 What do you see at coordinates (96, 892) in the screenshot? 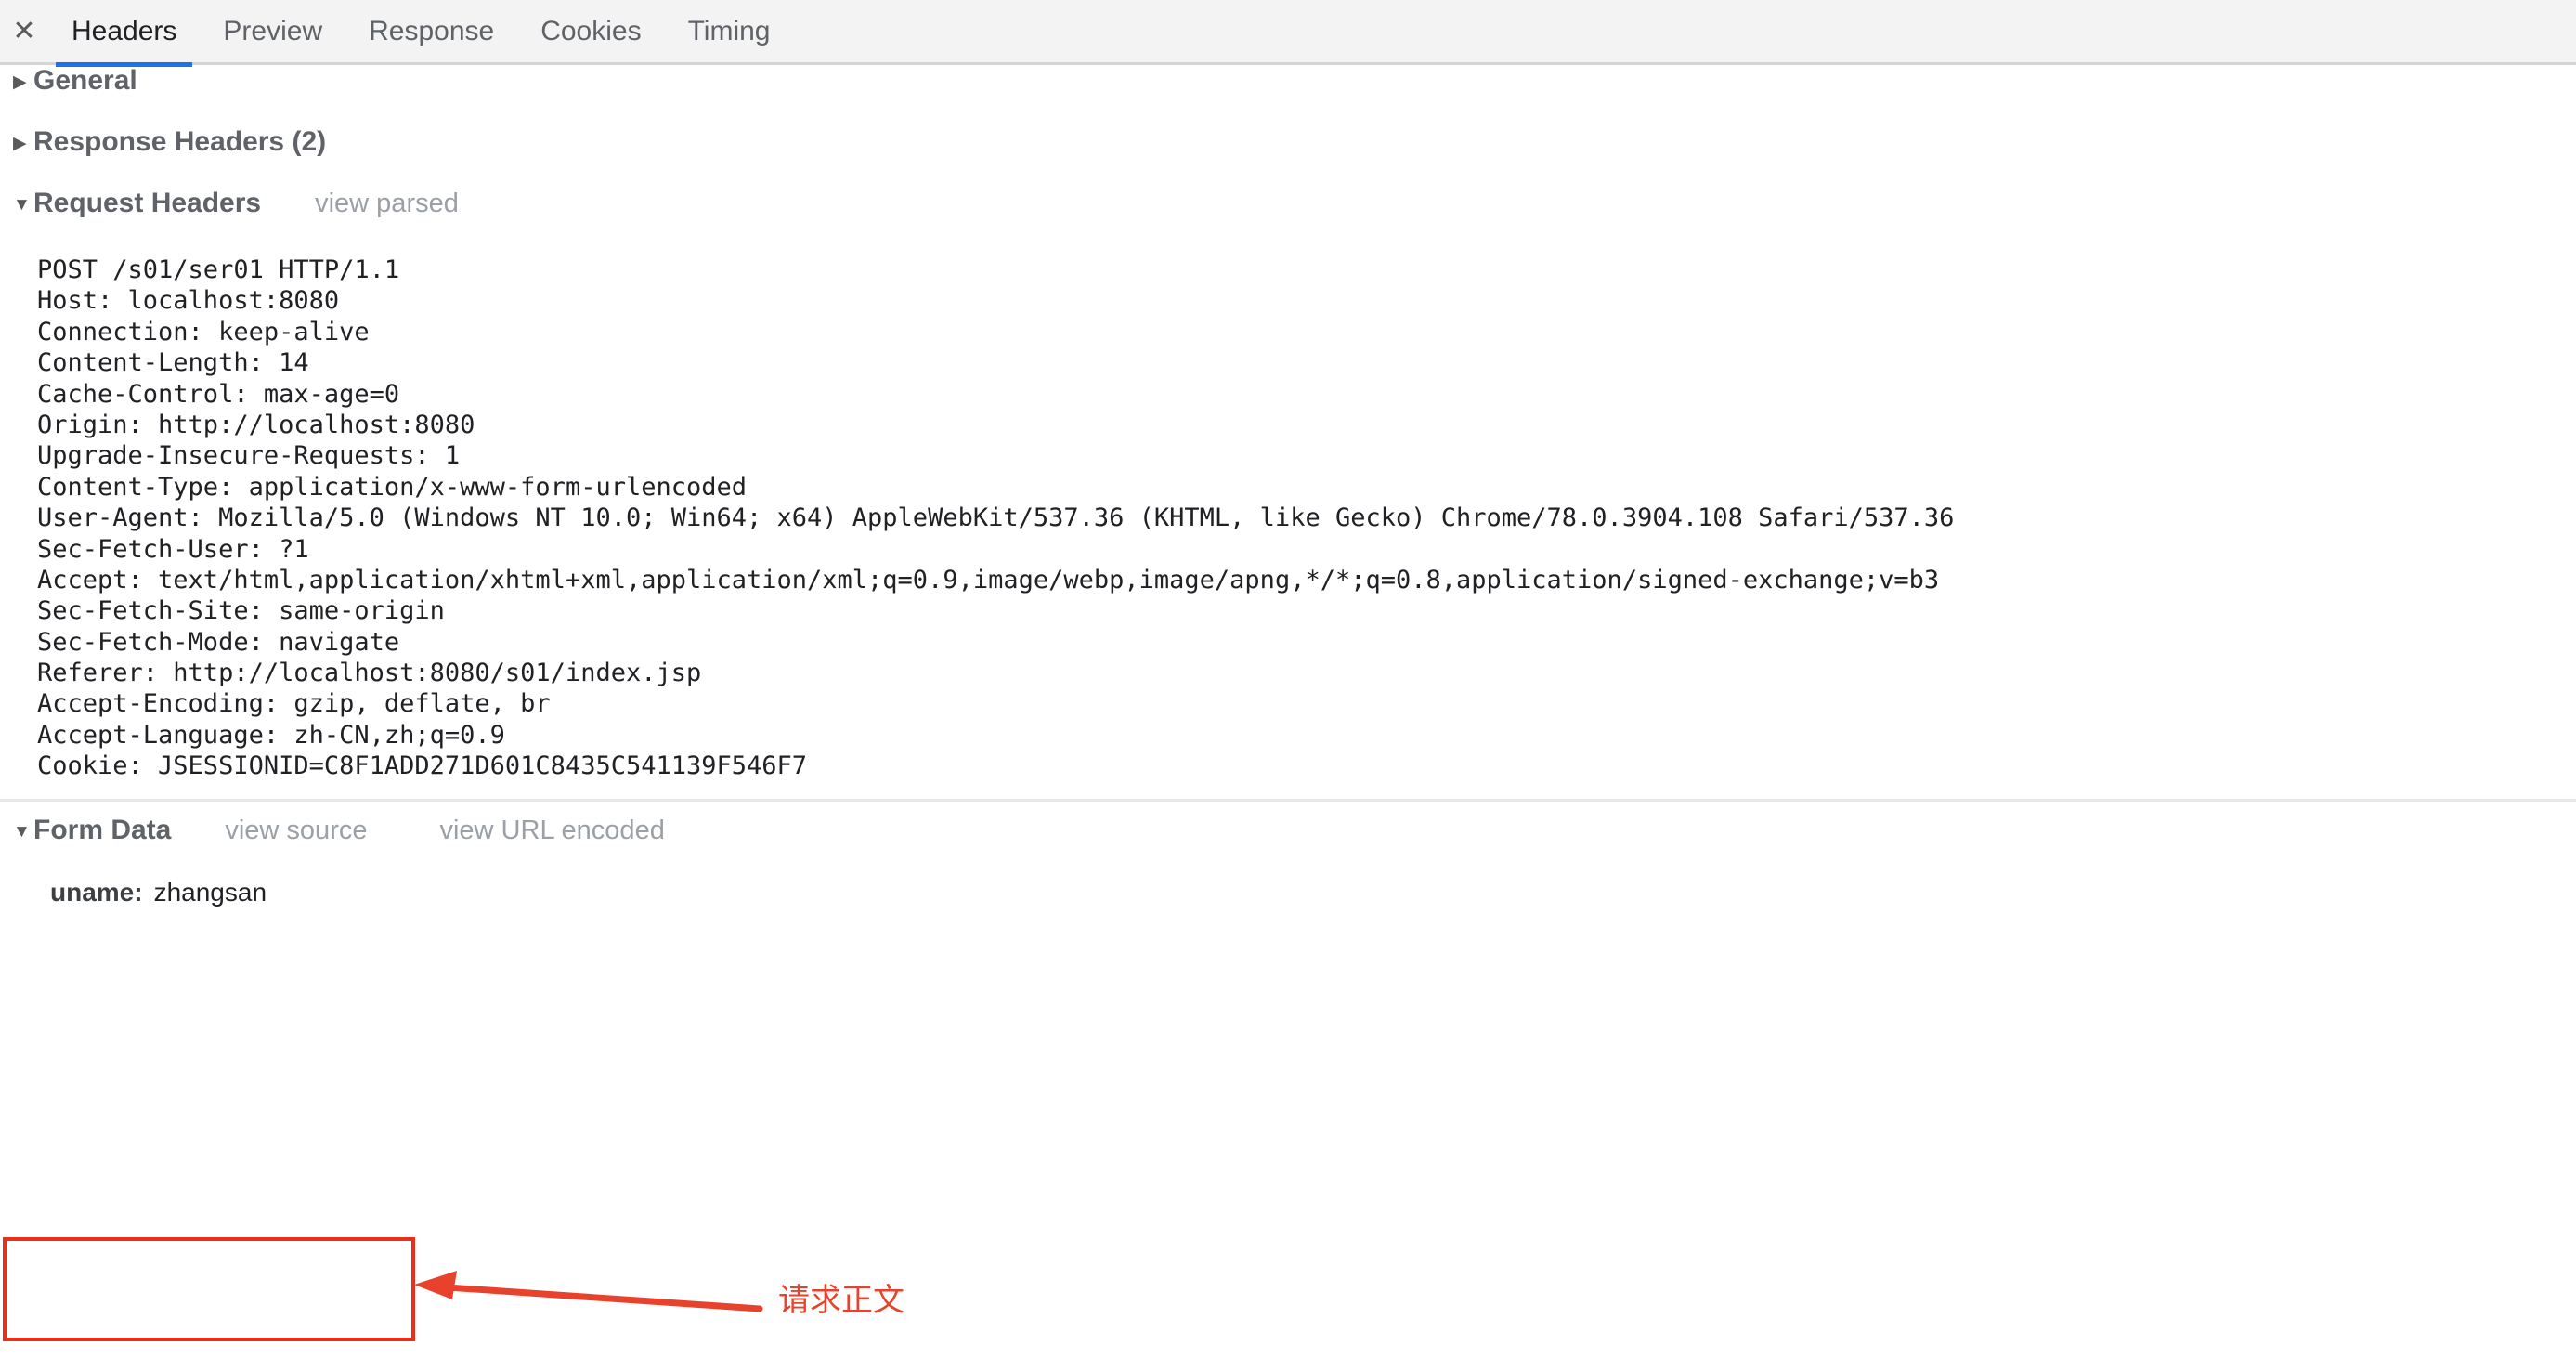
I see `form-data-key: uname:` at bounding box center [96, 892].